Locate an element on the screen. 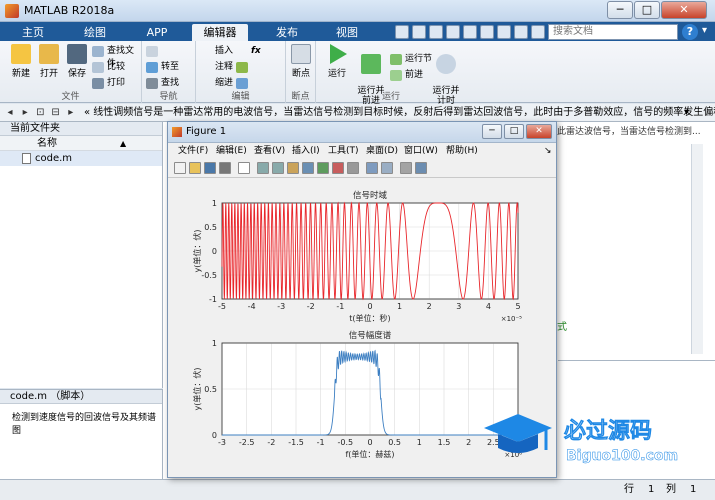  menu-help: 帮助(H) is located at coordinates (462, 151).